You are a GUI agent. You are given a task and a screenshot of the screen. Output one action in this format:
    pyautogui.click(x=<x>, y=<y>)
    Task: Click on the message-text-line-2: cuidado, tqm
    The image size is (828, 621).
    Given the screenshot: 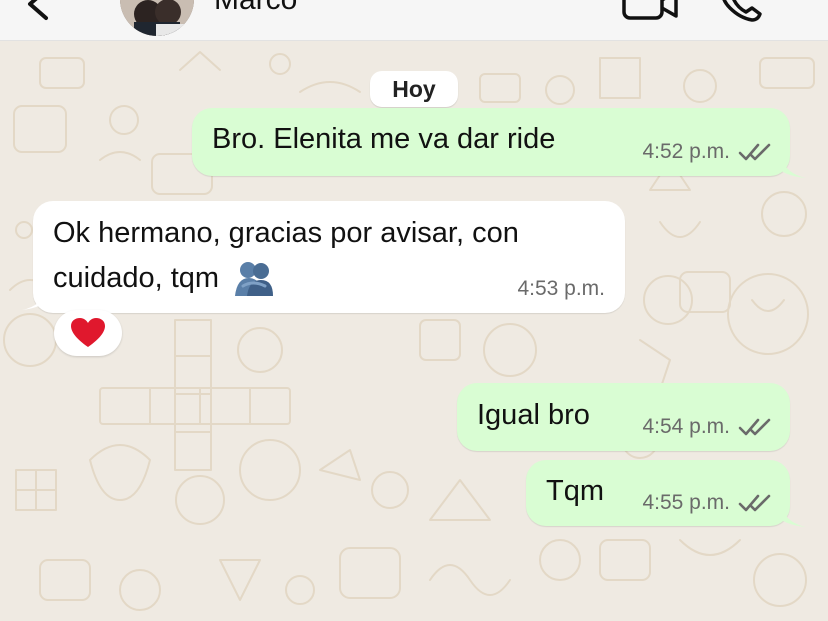 What is the action you would take?
    pyautogui.click(x=164, y=278)
    